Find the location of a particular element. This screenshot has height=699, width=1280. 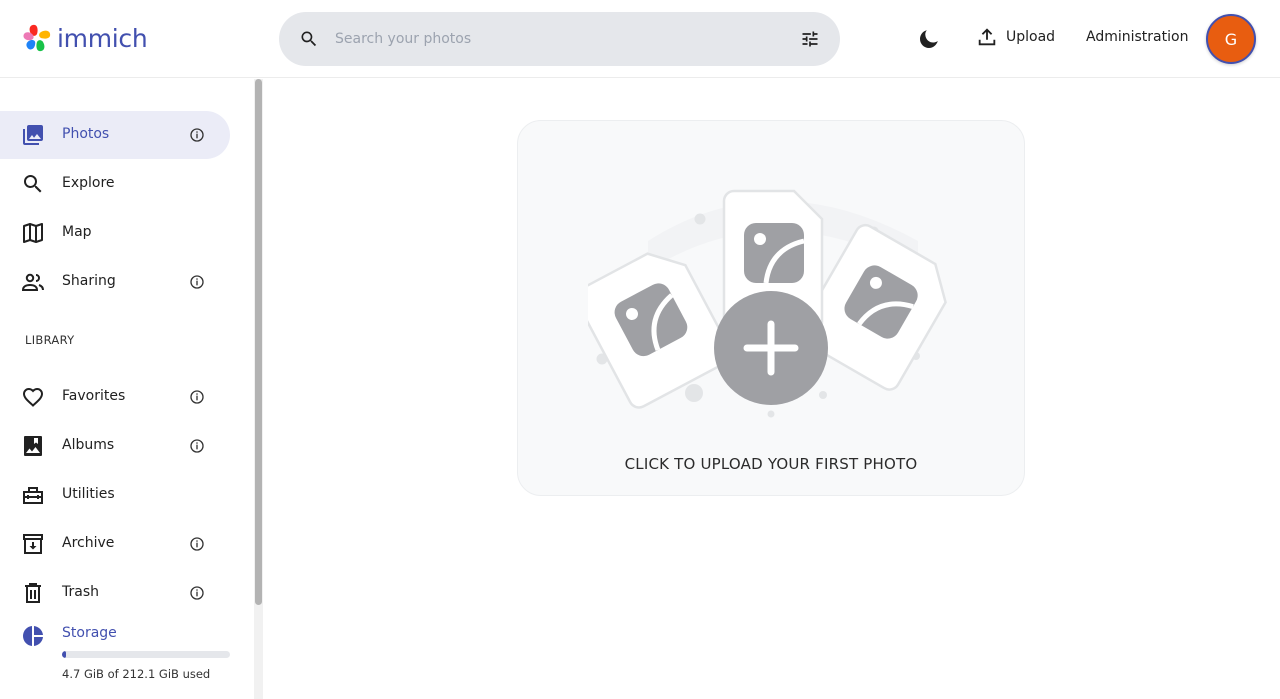

add-photo-plus-icon is located at coordinates (771, 348).